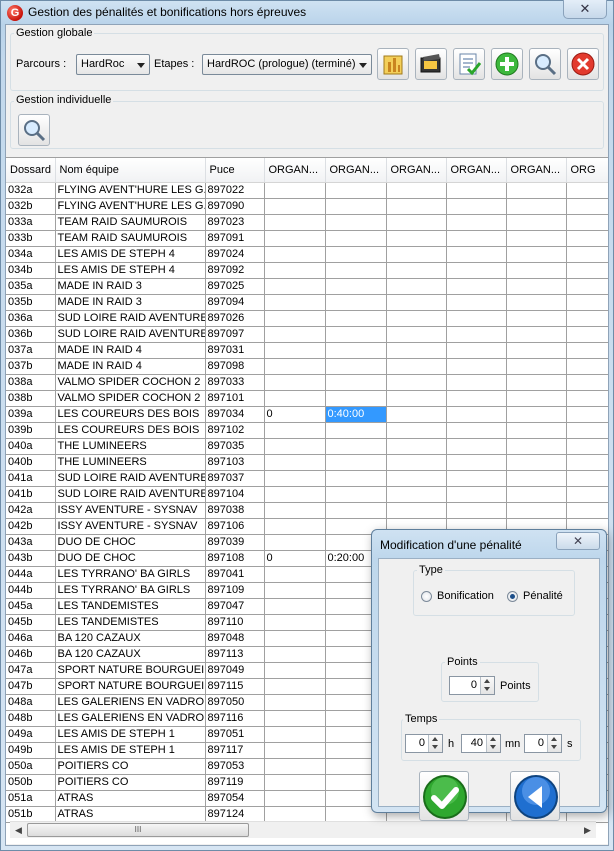 This screenshot has height=851, width=614. I want to click on scroll-thumb: III, so click(138, 830).